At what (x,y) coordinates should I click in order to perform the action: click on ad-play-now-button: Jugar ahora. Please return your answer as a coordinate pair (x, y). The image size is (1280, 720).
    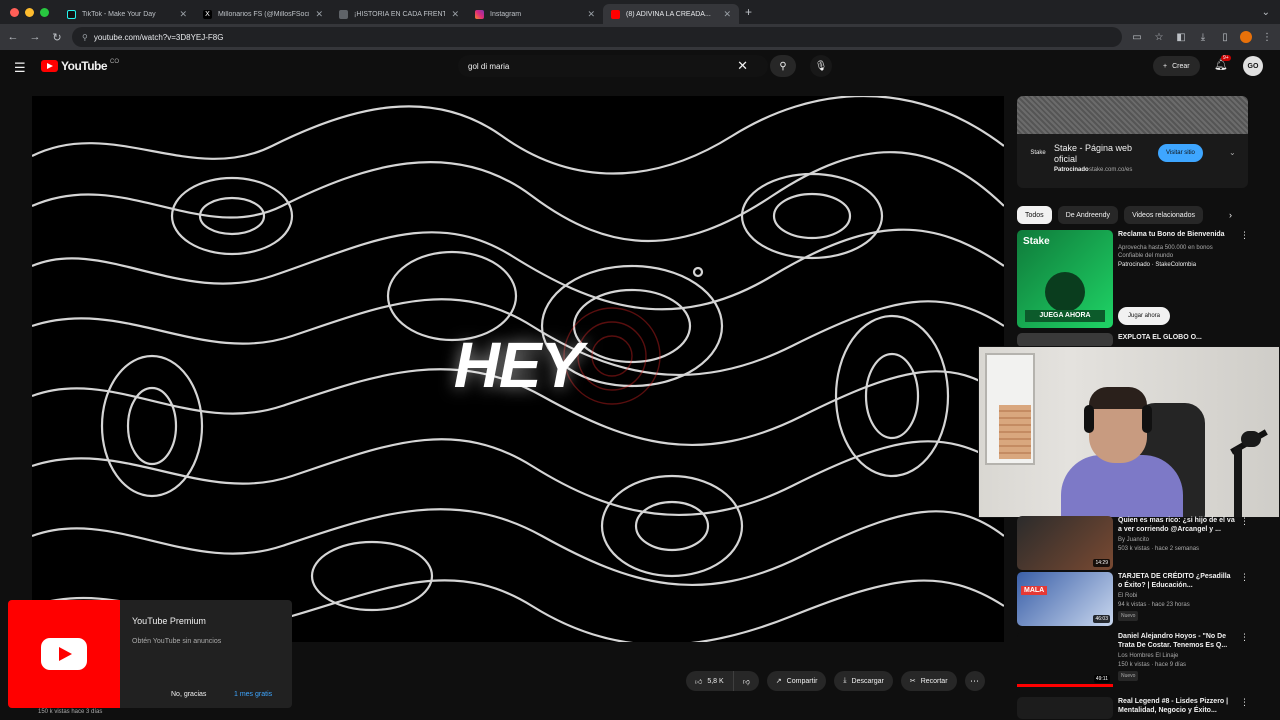
    Looking at the image, I should click on (1144, 316).